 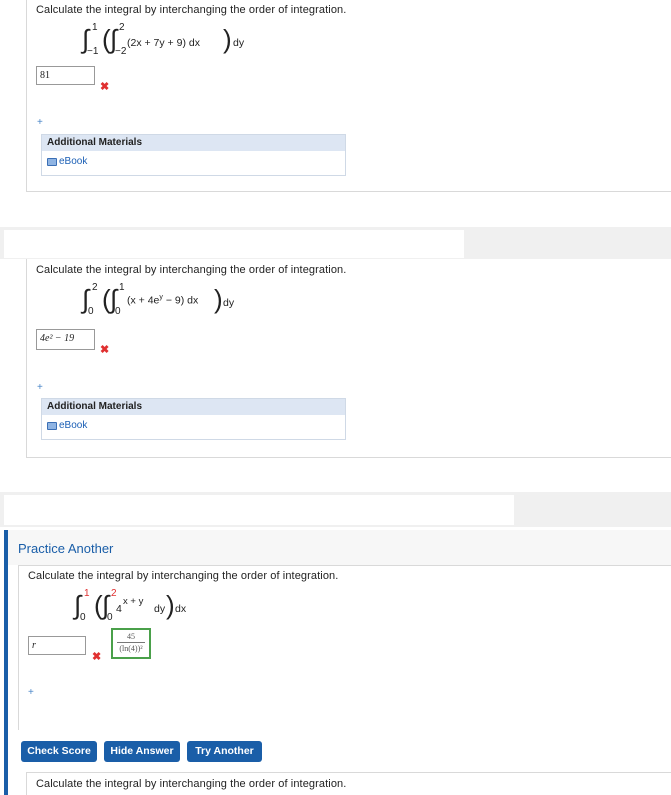 What do you see at coordinates (158, 299) in the screenshot?
I see `question-2-integral: ∫ 2 0 ( ∫ 1 0 (x + 4ey − 9) dx ) dy` at bounding box center [158, 299].